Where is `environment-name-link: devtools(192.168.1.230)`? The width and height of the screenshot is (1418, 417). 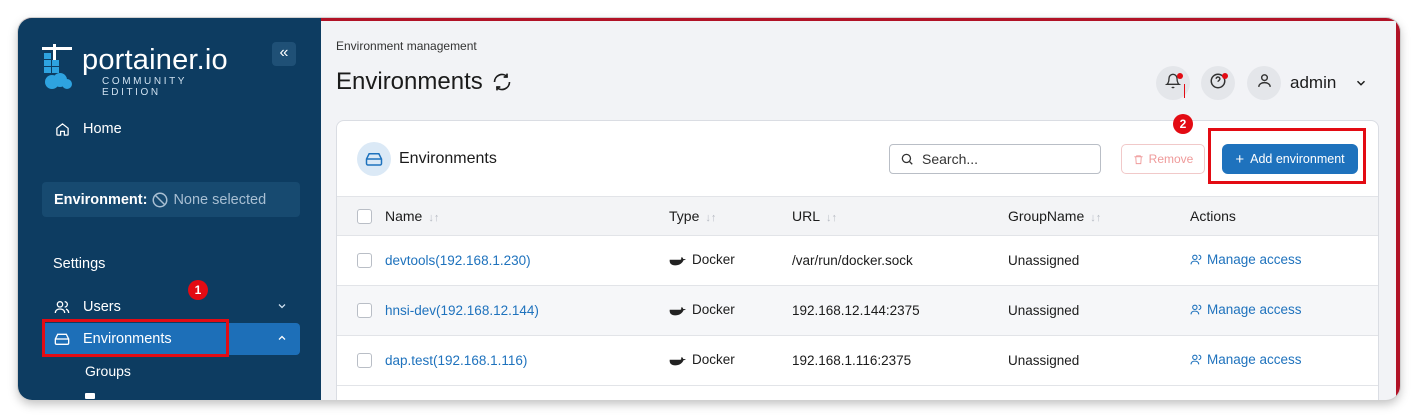
environment-name-link: devtools(192.168.1.230) is located at coordinates (527, 260).